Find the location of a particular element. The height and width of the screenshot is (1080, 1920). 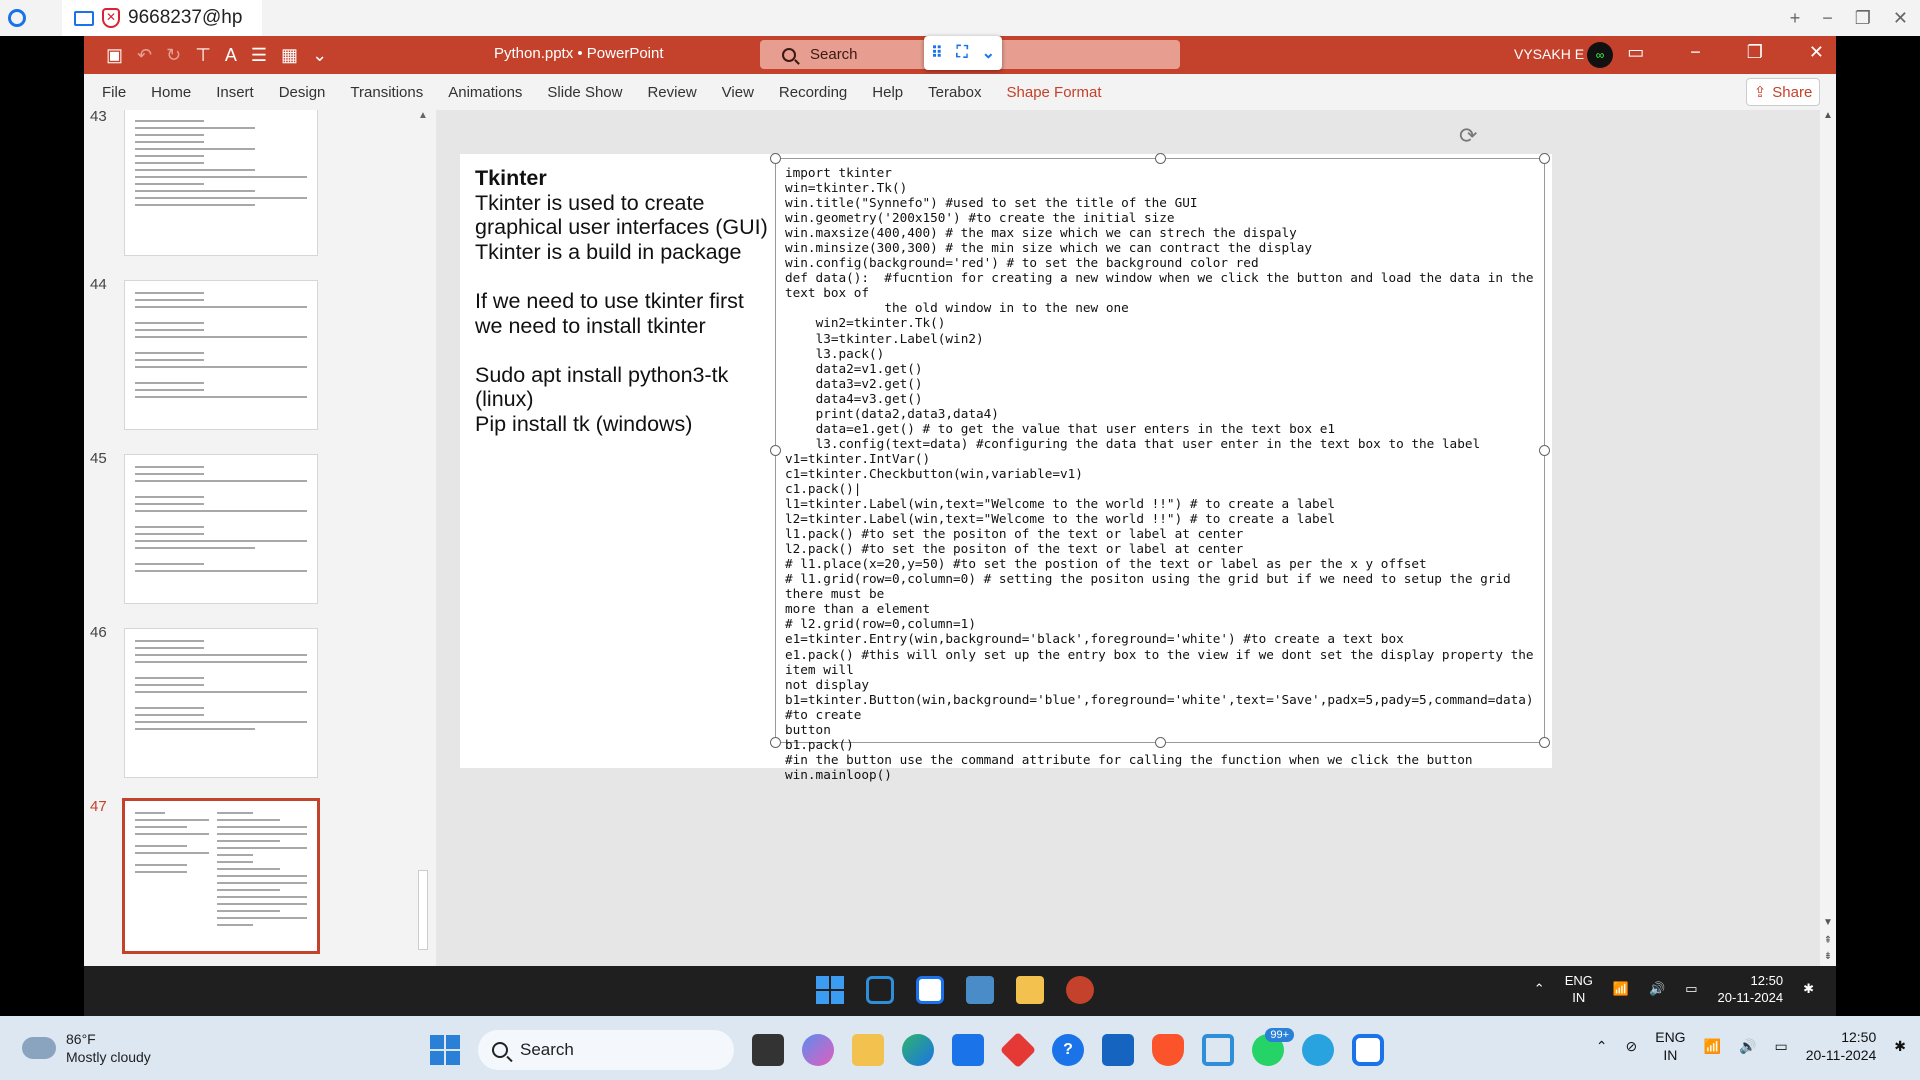

whatsapp-icon: 99+ is located at coordinates (1273, 1047).